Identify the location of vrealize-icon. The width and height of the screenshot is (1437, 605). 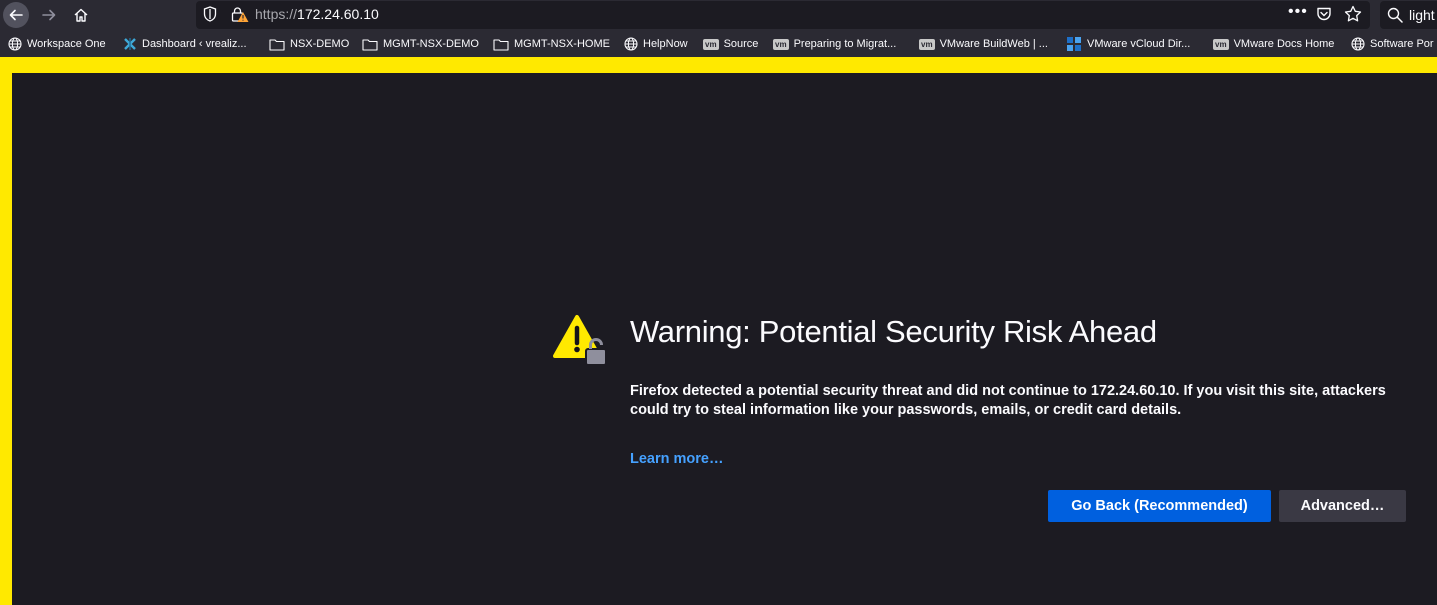
(130, 44).